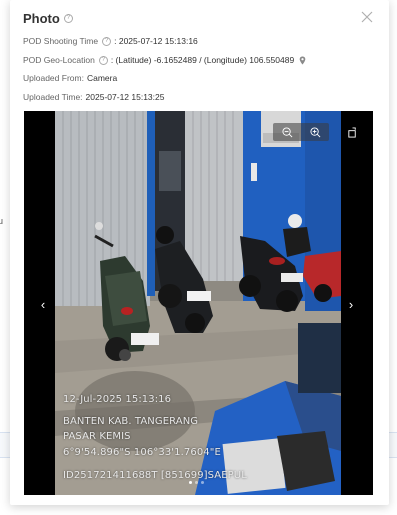 Image resolution: width=397 pixels, height=515 pixels. I want to click on uploaded-time-row: Uploaded Time: 2025-07-12 15:13:25, so click(93, 97).